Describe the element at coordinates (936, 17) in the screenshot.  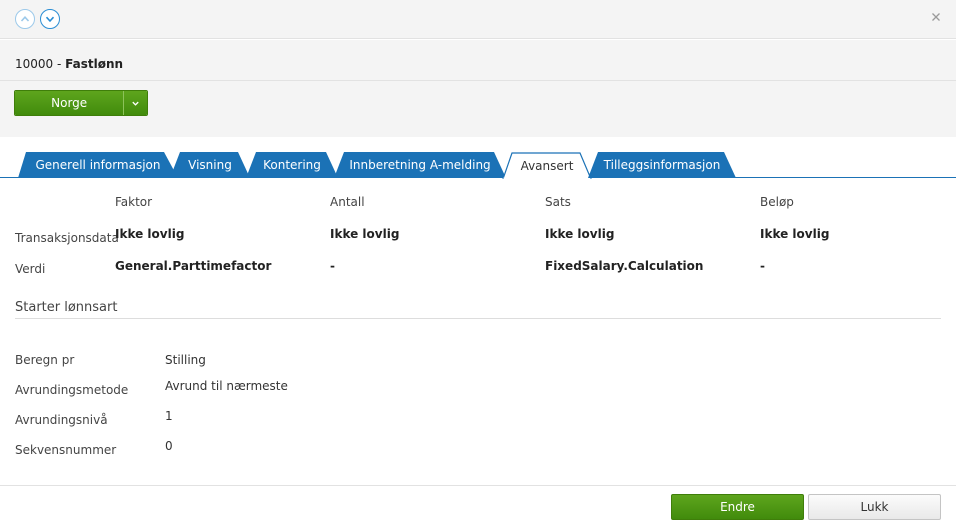
I see `close-icon` at that location.